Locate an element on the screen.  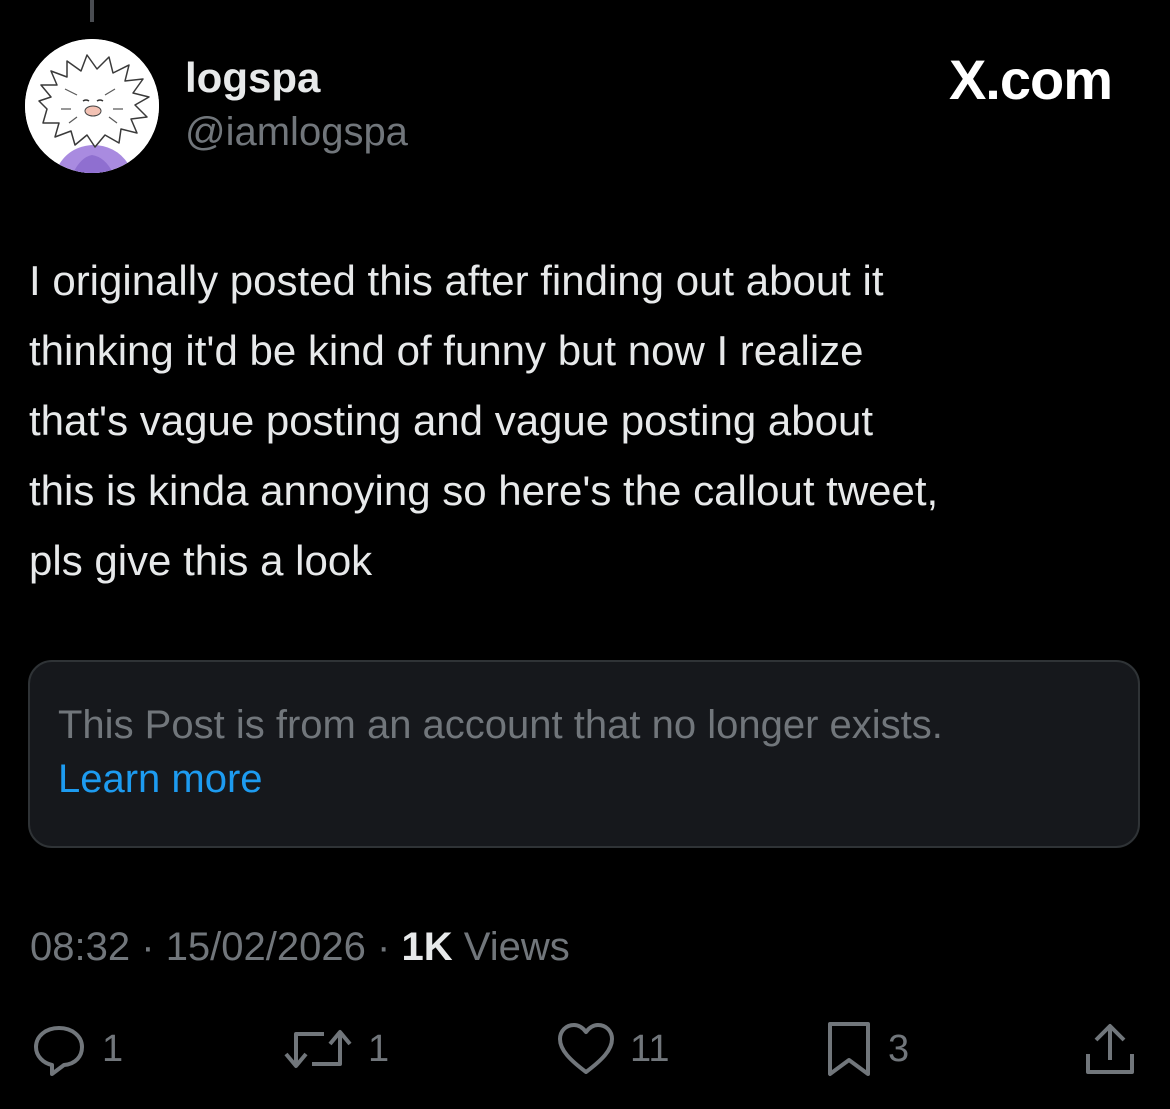
display-name: logspa is located at coordinates (252, 78).